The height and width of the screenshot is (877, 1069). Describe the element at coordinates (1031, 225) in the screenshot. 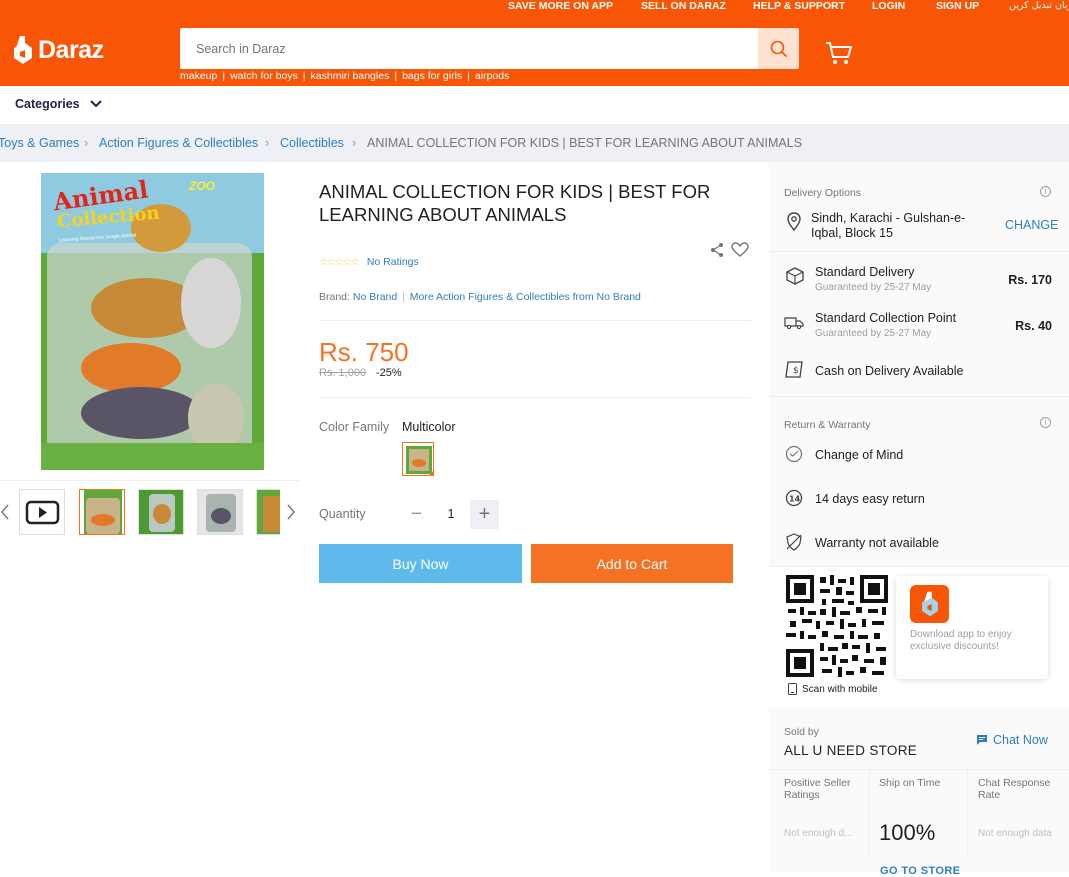

I see `change-address-link: CHANGE` at that location.